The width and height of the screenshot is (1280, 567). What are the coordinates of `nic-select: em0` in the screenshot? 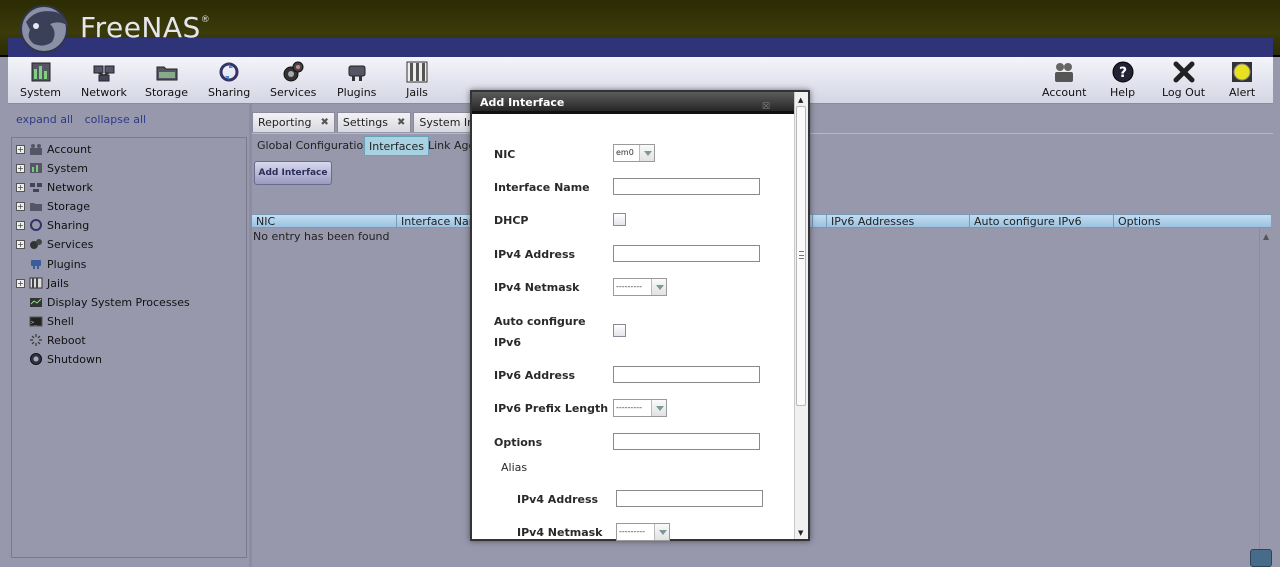 It's located at (634, 153).